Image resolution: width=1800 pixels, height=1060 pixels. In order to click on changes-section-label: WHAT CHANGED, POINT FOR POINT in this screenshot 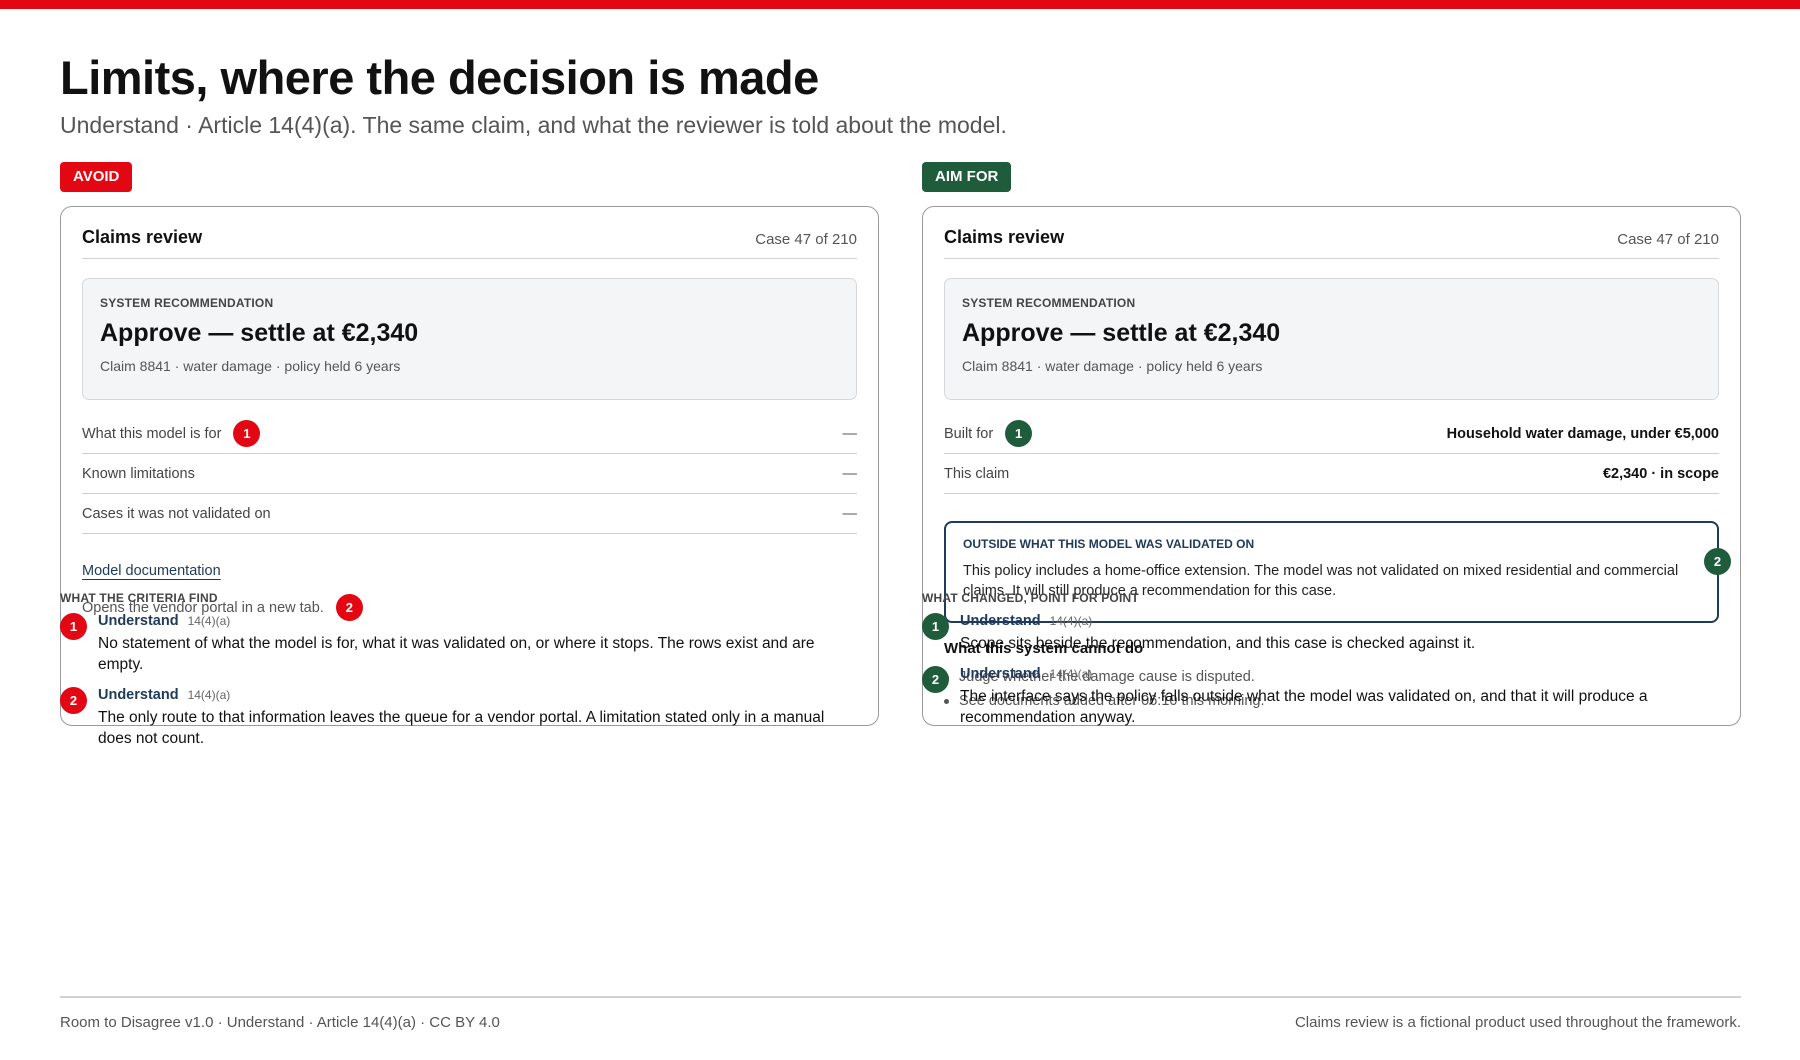, I will do `click(1030, 598)`.